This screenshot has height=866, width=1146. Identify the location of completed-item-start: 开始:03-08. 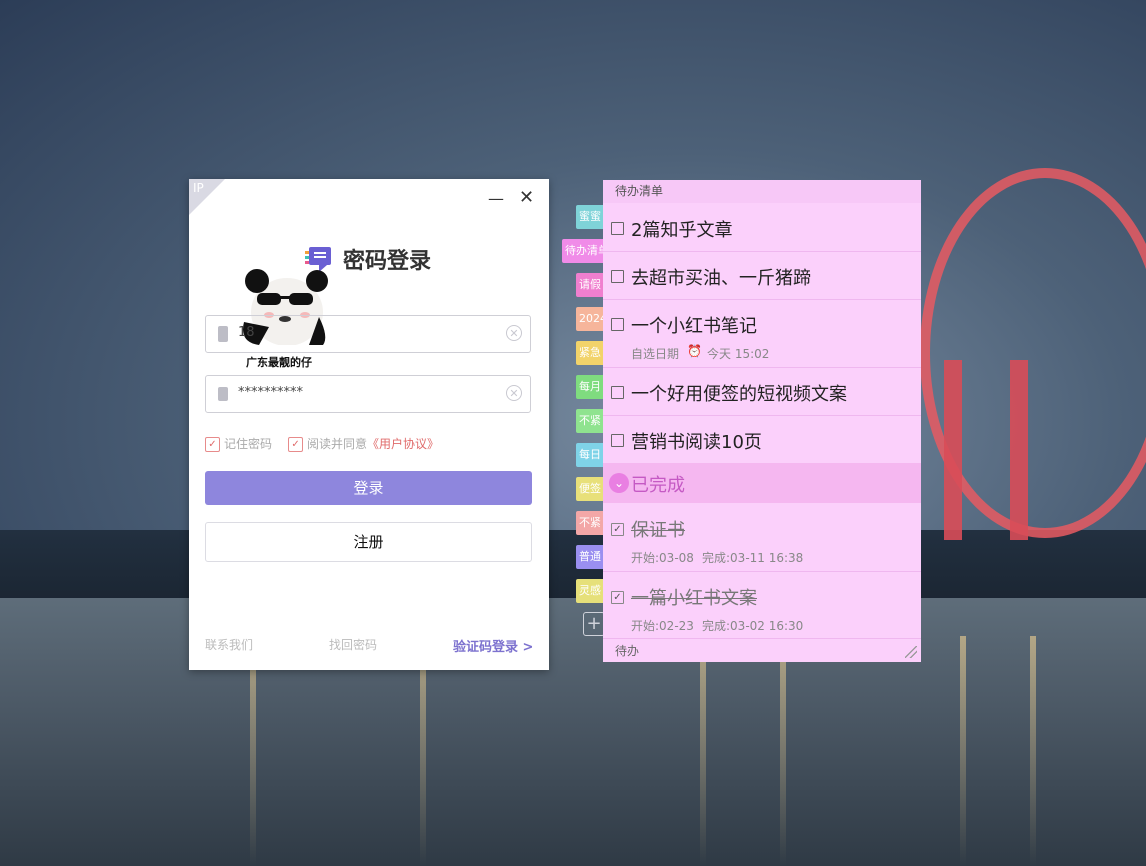
(662, 558).